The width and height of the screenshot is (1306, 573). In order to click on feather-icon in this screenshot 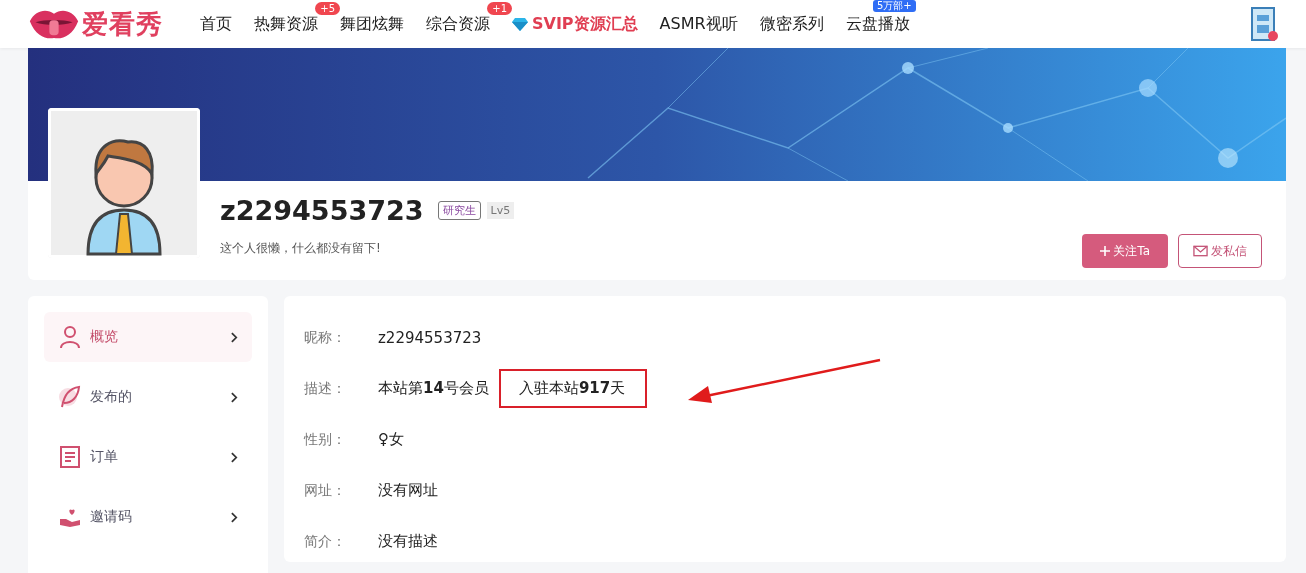, I will do `click(70, 397)`.